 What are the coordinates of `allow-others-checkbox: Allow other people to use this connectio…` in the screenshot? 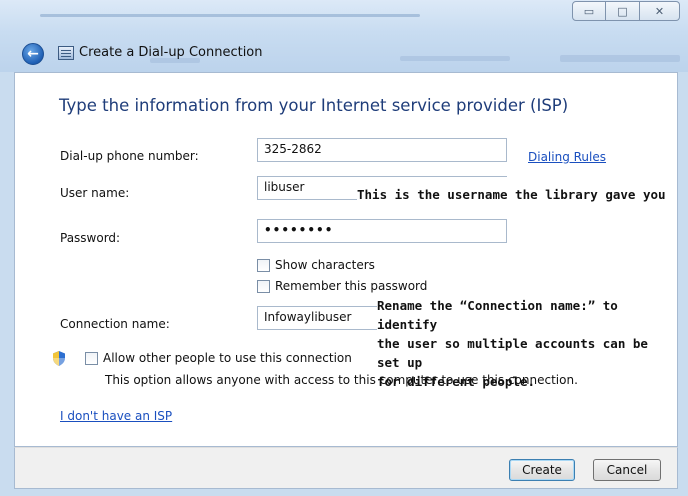 It's located at (218, 358).